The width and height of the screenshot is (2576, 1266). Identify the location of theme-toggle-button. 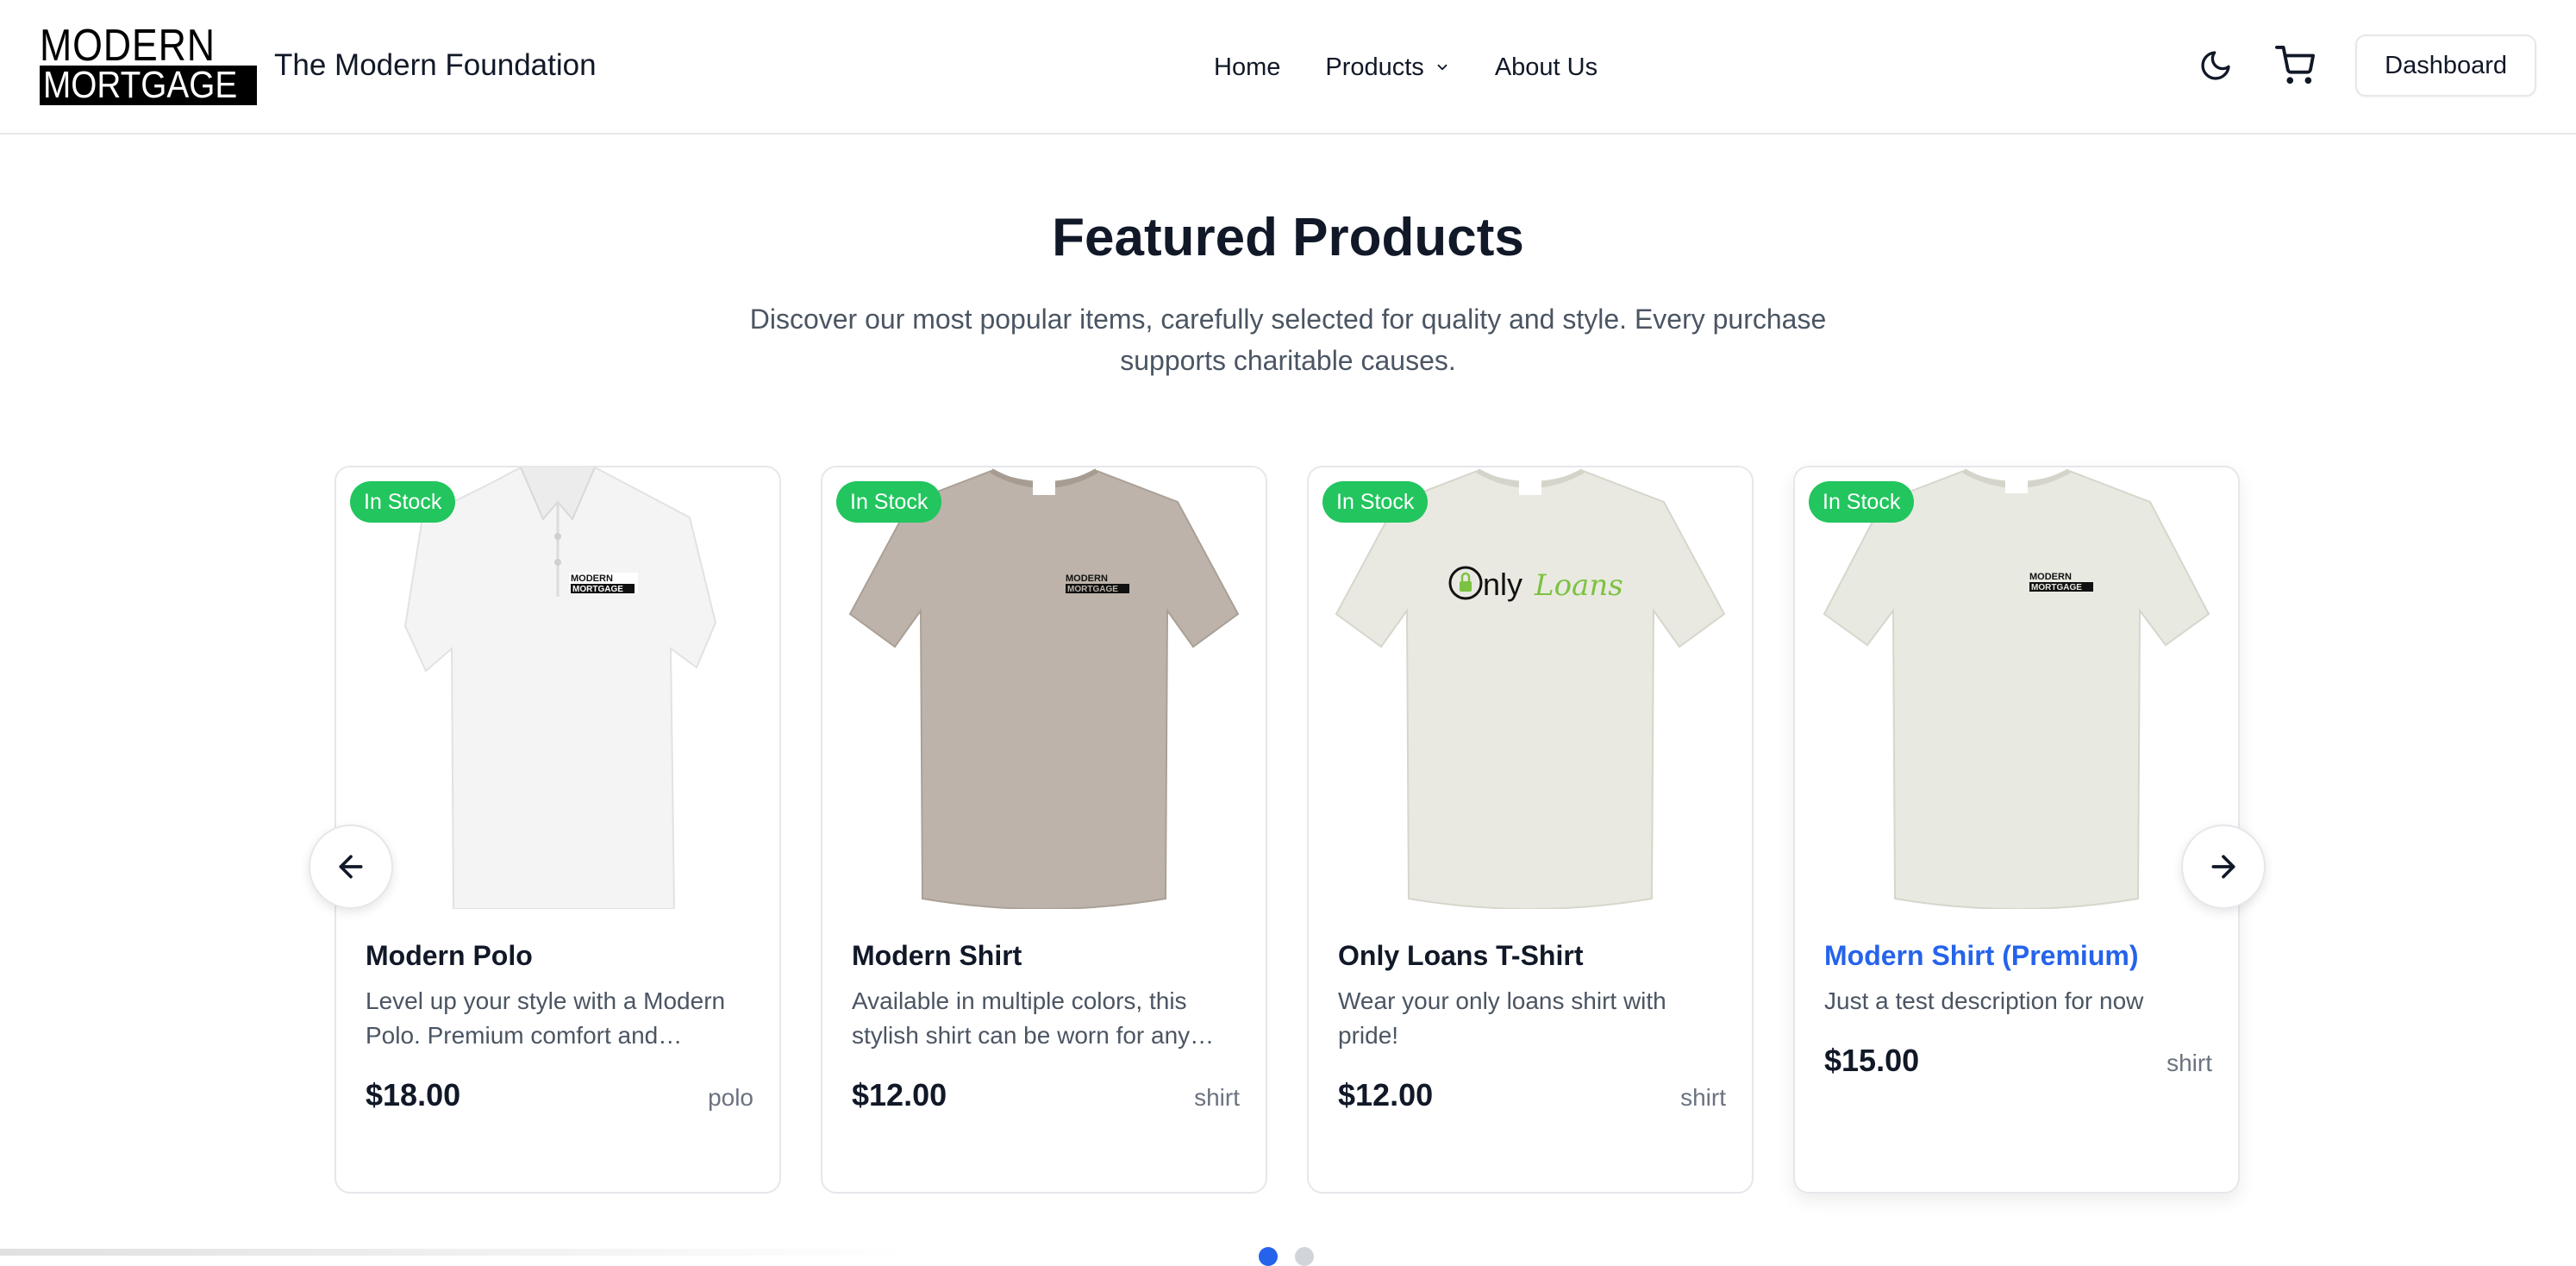
(2215, 66).